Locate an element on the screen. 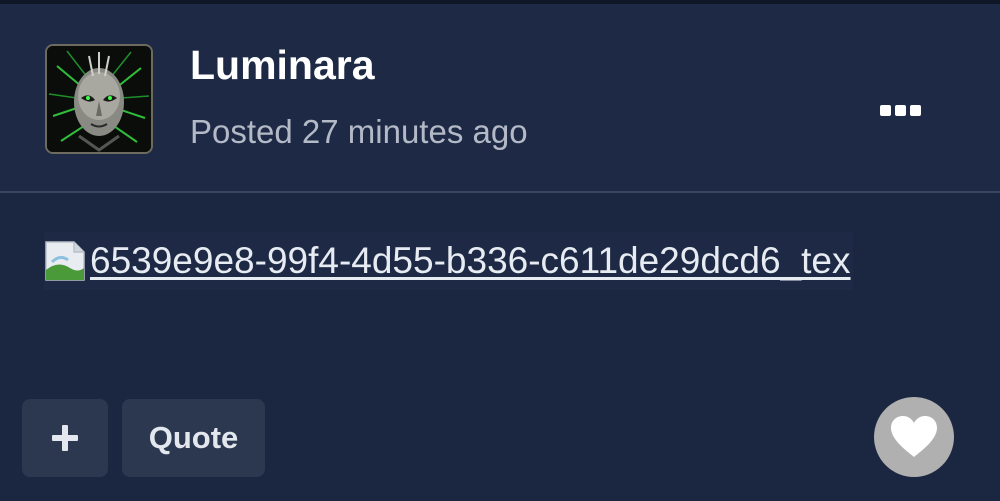 The width and height of the screenshot is (1000, 501). attachment: 6539e9e8-99f4-4d55-b336-c611de29dcd6_tex is located at coordinates (448, 261).